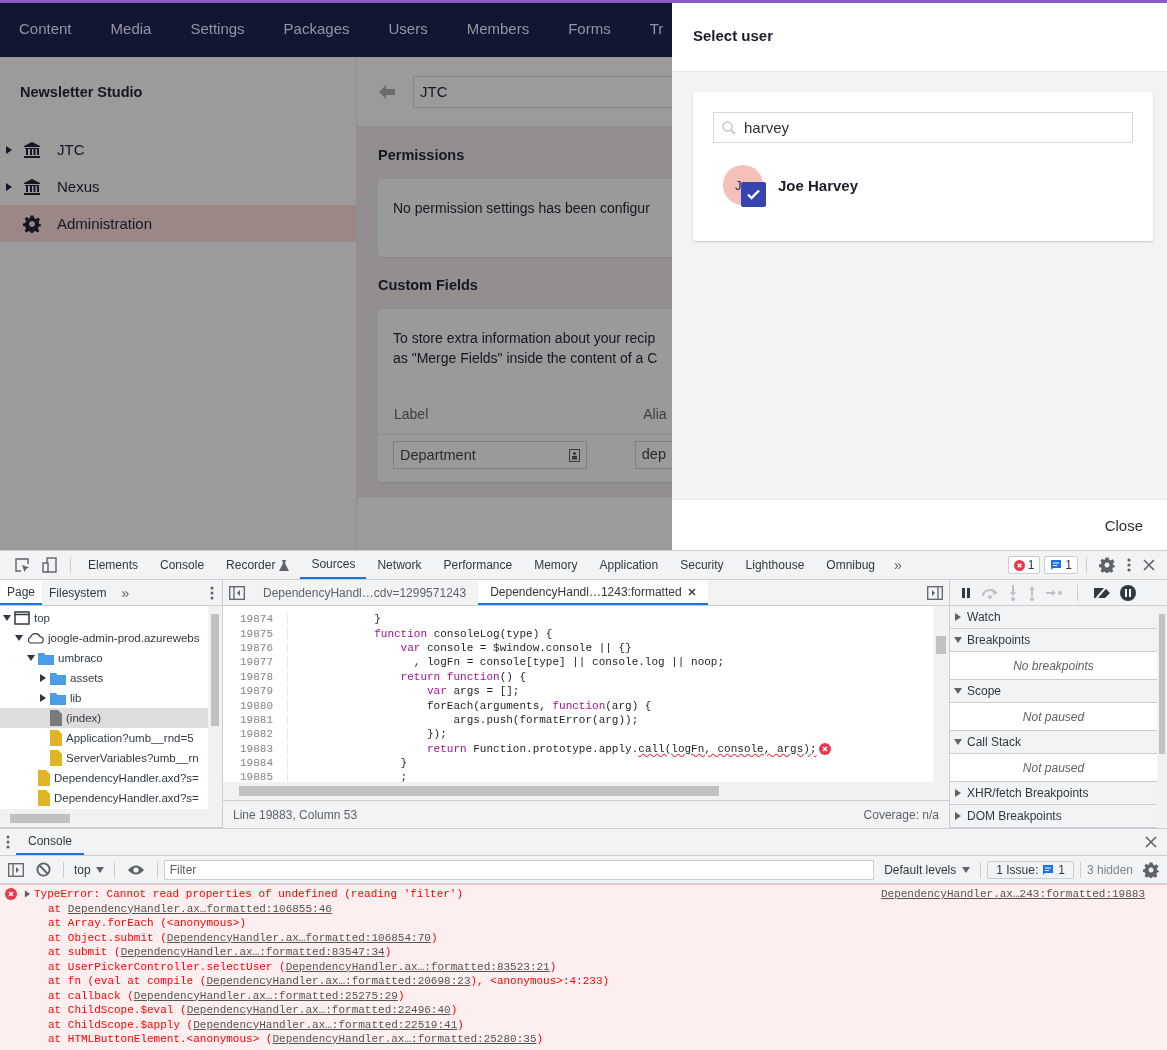 The width and height of the screenshot is (1167, 1050). I want to click on source-link: DependencyHandler.ax…formatted:106854:70, so click(298, 937).